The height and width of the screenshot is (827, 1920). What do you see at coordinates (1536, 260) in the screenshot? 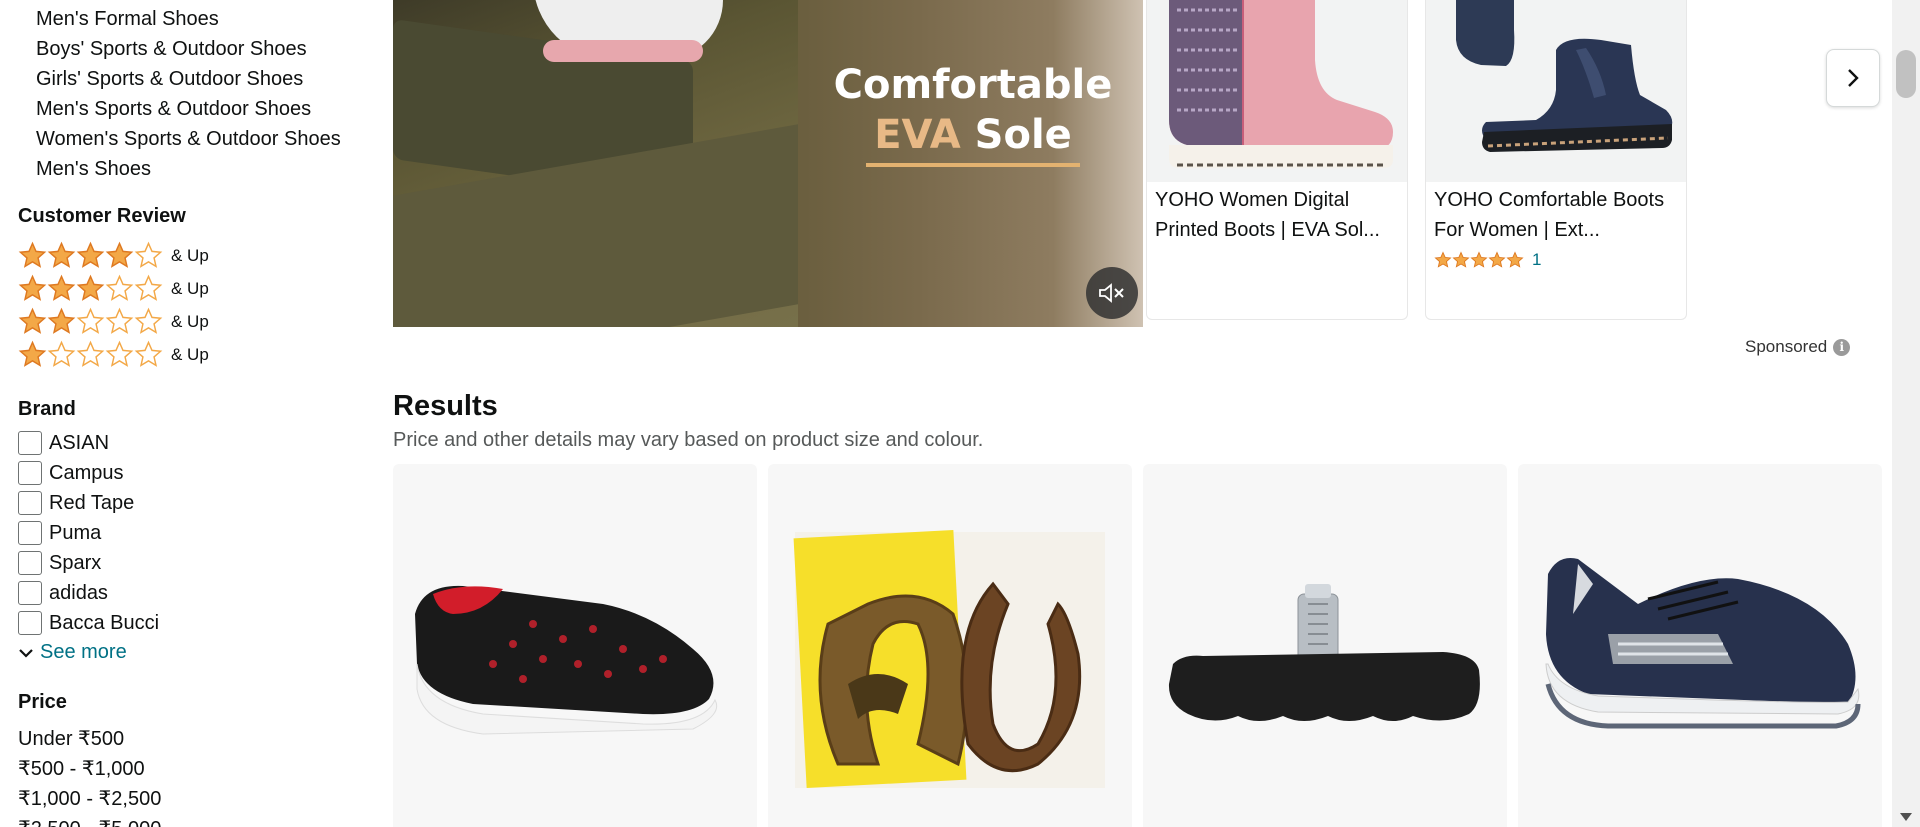
I see `review-count: 1` at bounding box center [1536, 260].